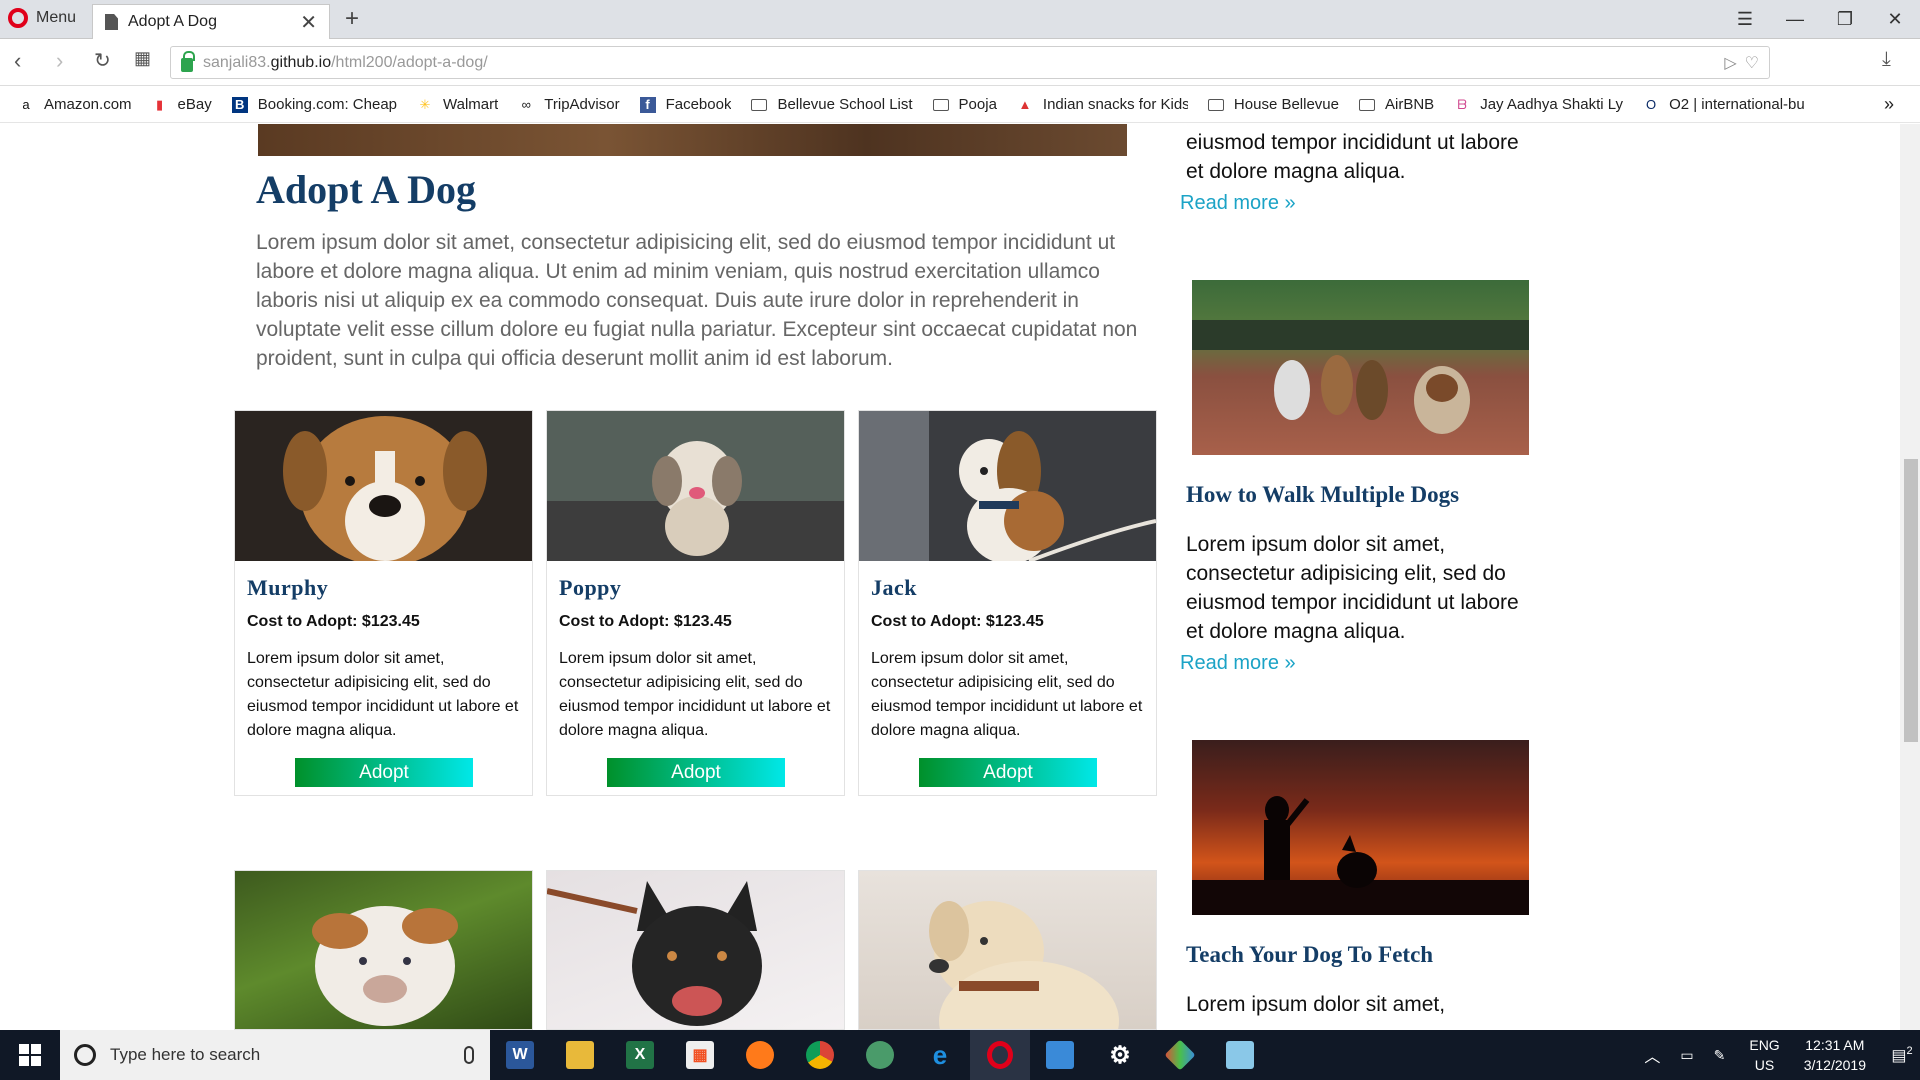 This screenshot has width=1920, height=1080. Describe the element at coordinates (42, 18) in the screenshot. I see `browser-menu-button: Menu` at that location.